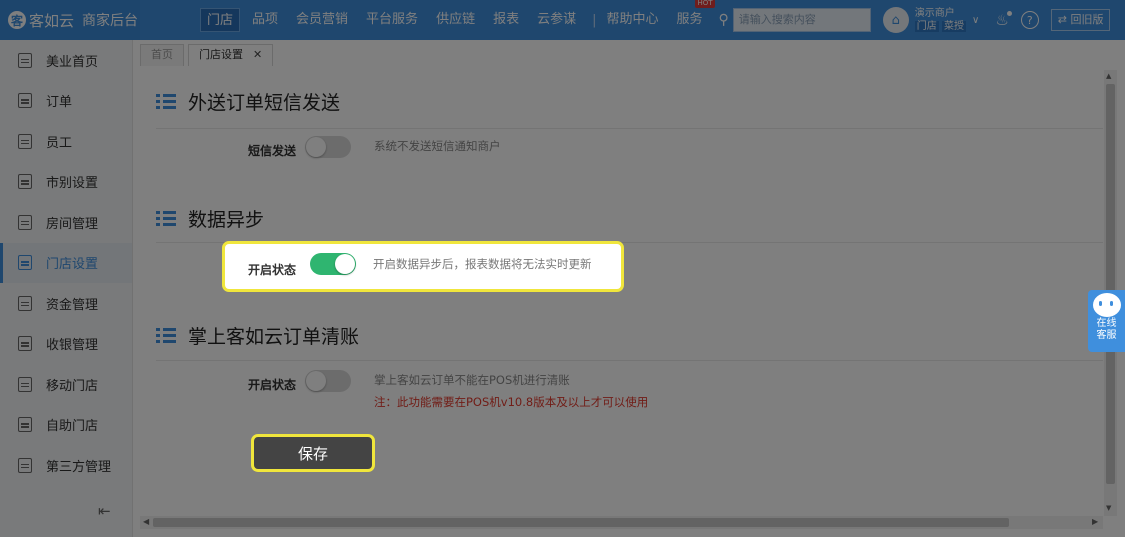  Describe the element at coordinates (1106, 305) in the screenshot. I see `customer-service-icon` at that location.